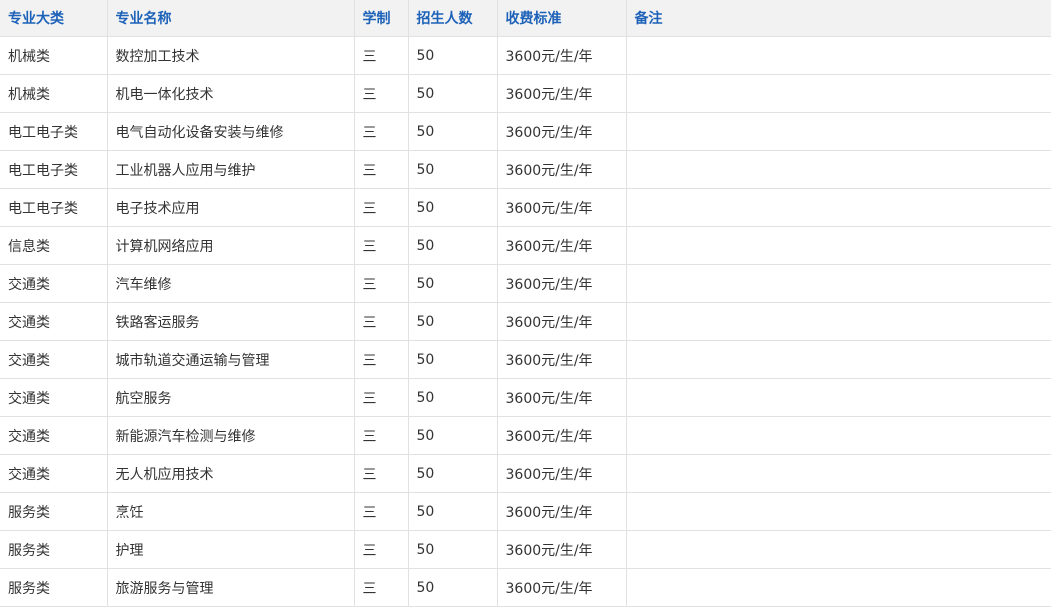 This screenshot has height=609, width=1051. I want to click on table-row: 机械类 机电一体化技术三 50 3600元/生/年, so click(525, 93).